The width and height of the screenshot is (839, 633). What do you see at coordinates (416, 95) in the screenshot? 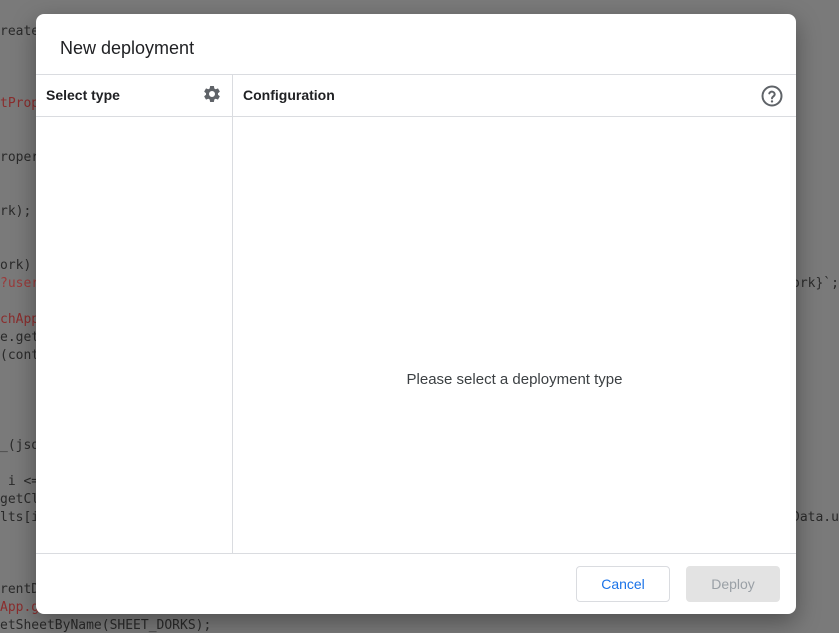
I see `panel-header-row` at bounding box center [416, 95].